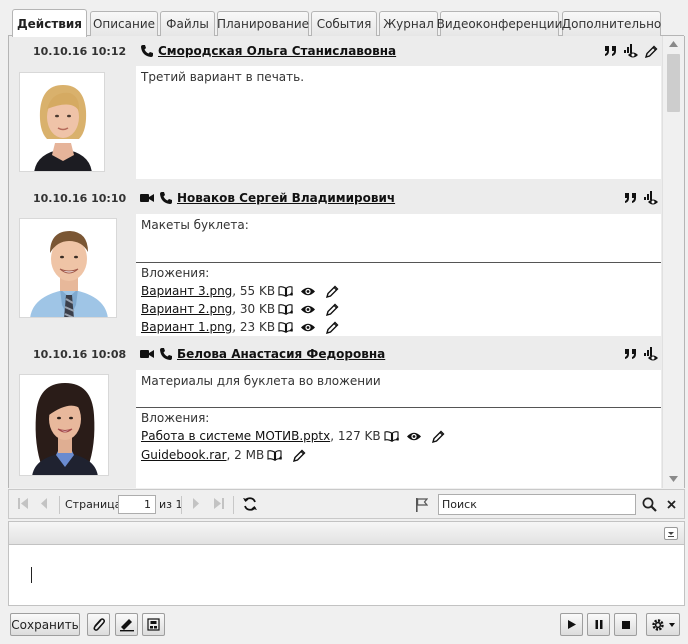  What do you see at coordinates (408, 23) in the screenshot?
I see `tab-journal: Журнал` at bounding box center [408, 23].